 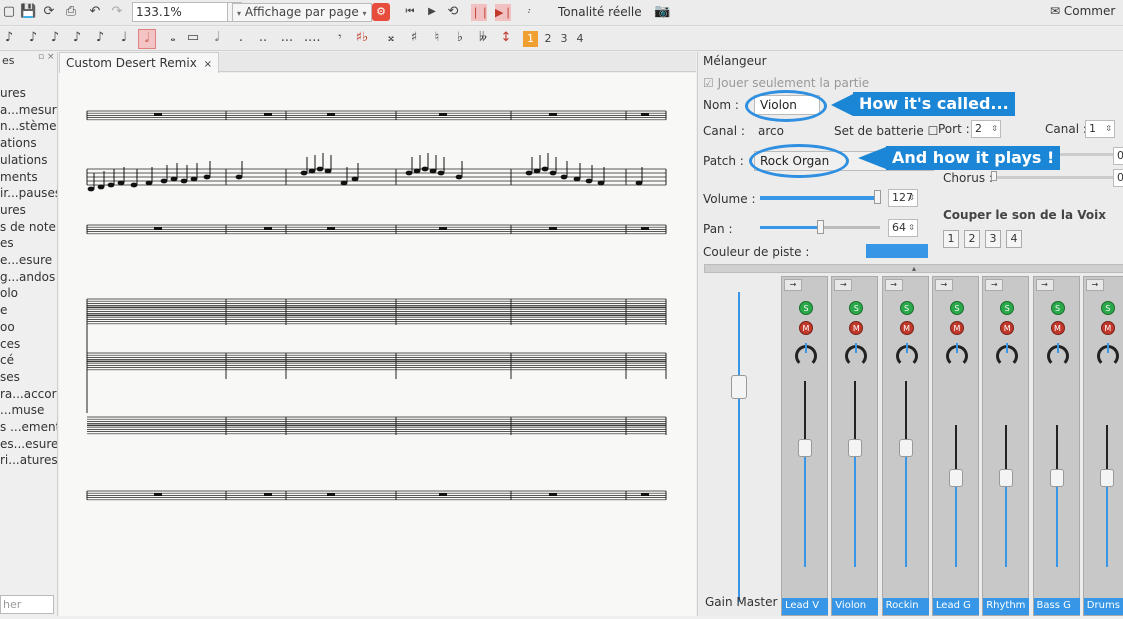 I want to click on gain-master-handle, so click(x=739, y=387).